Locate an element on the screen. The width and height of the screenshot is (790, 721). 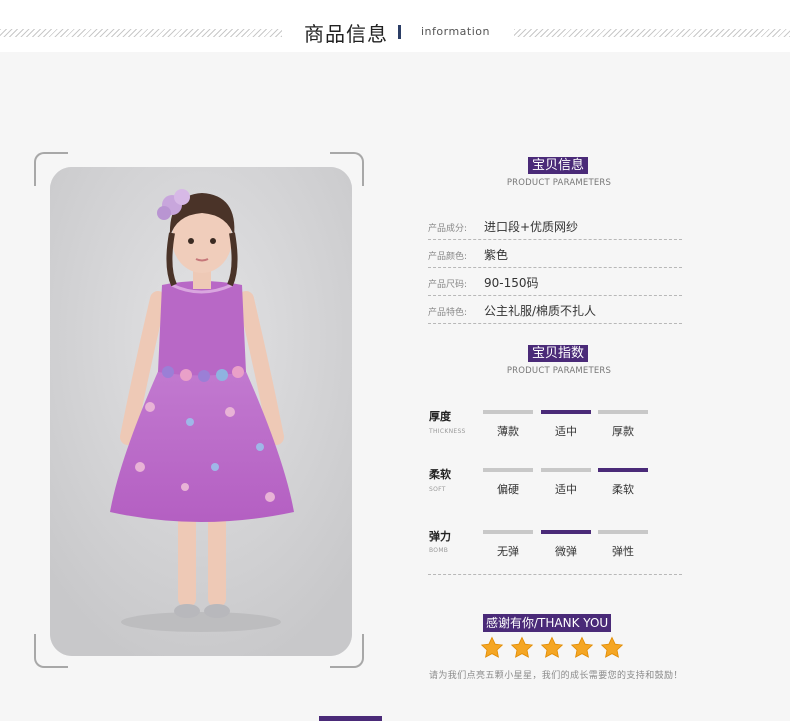
index-option: 厚款 is located at coordinates (623, 431).